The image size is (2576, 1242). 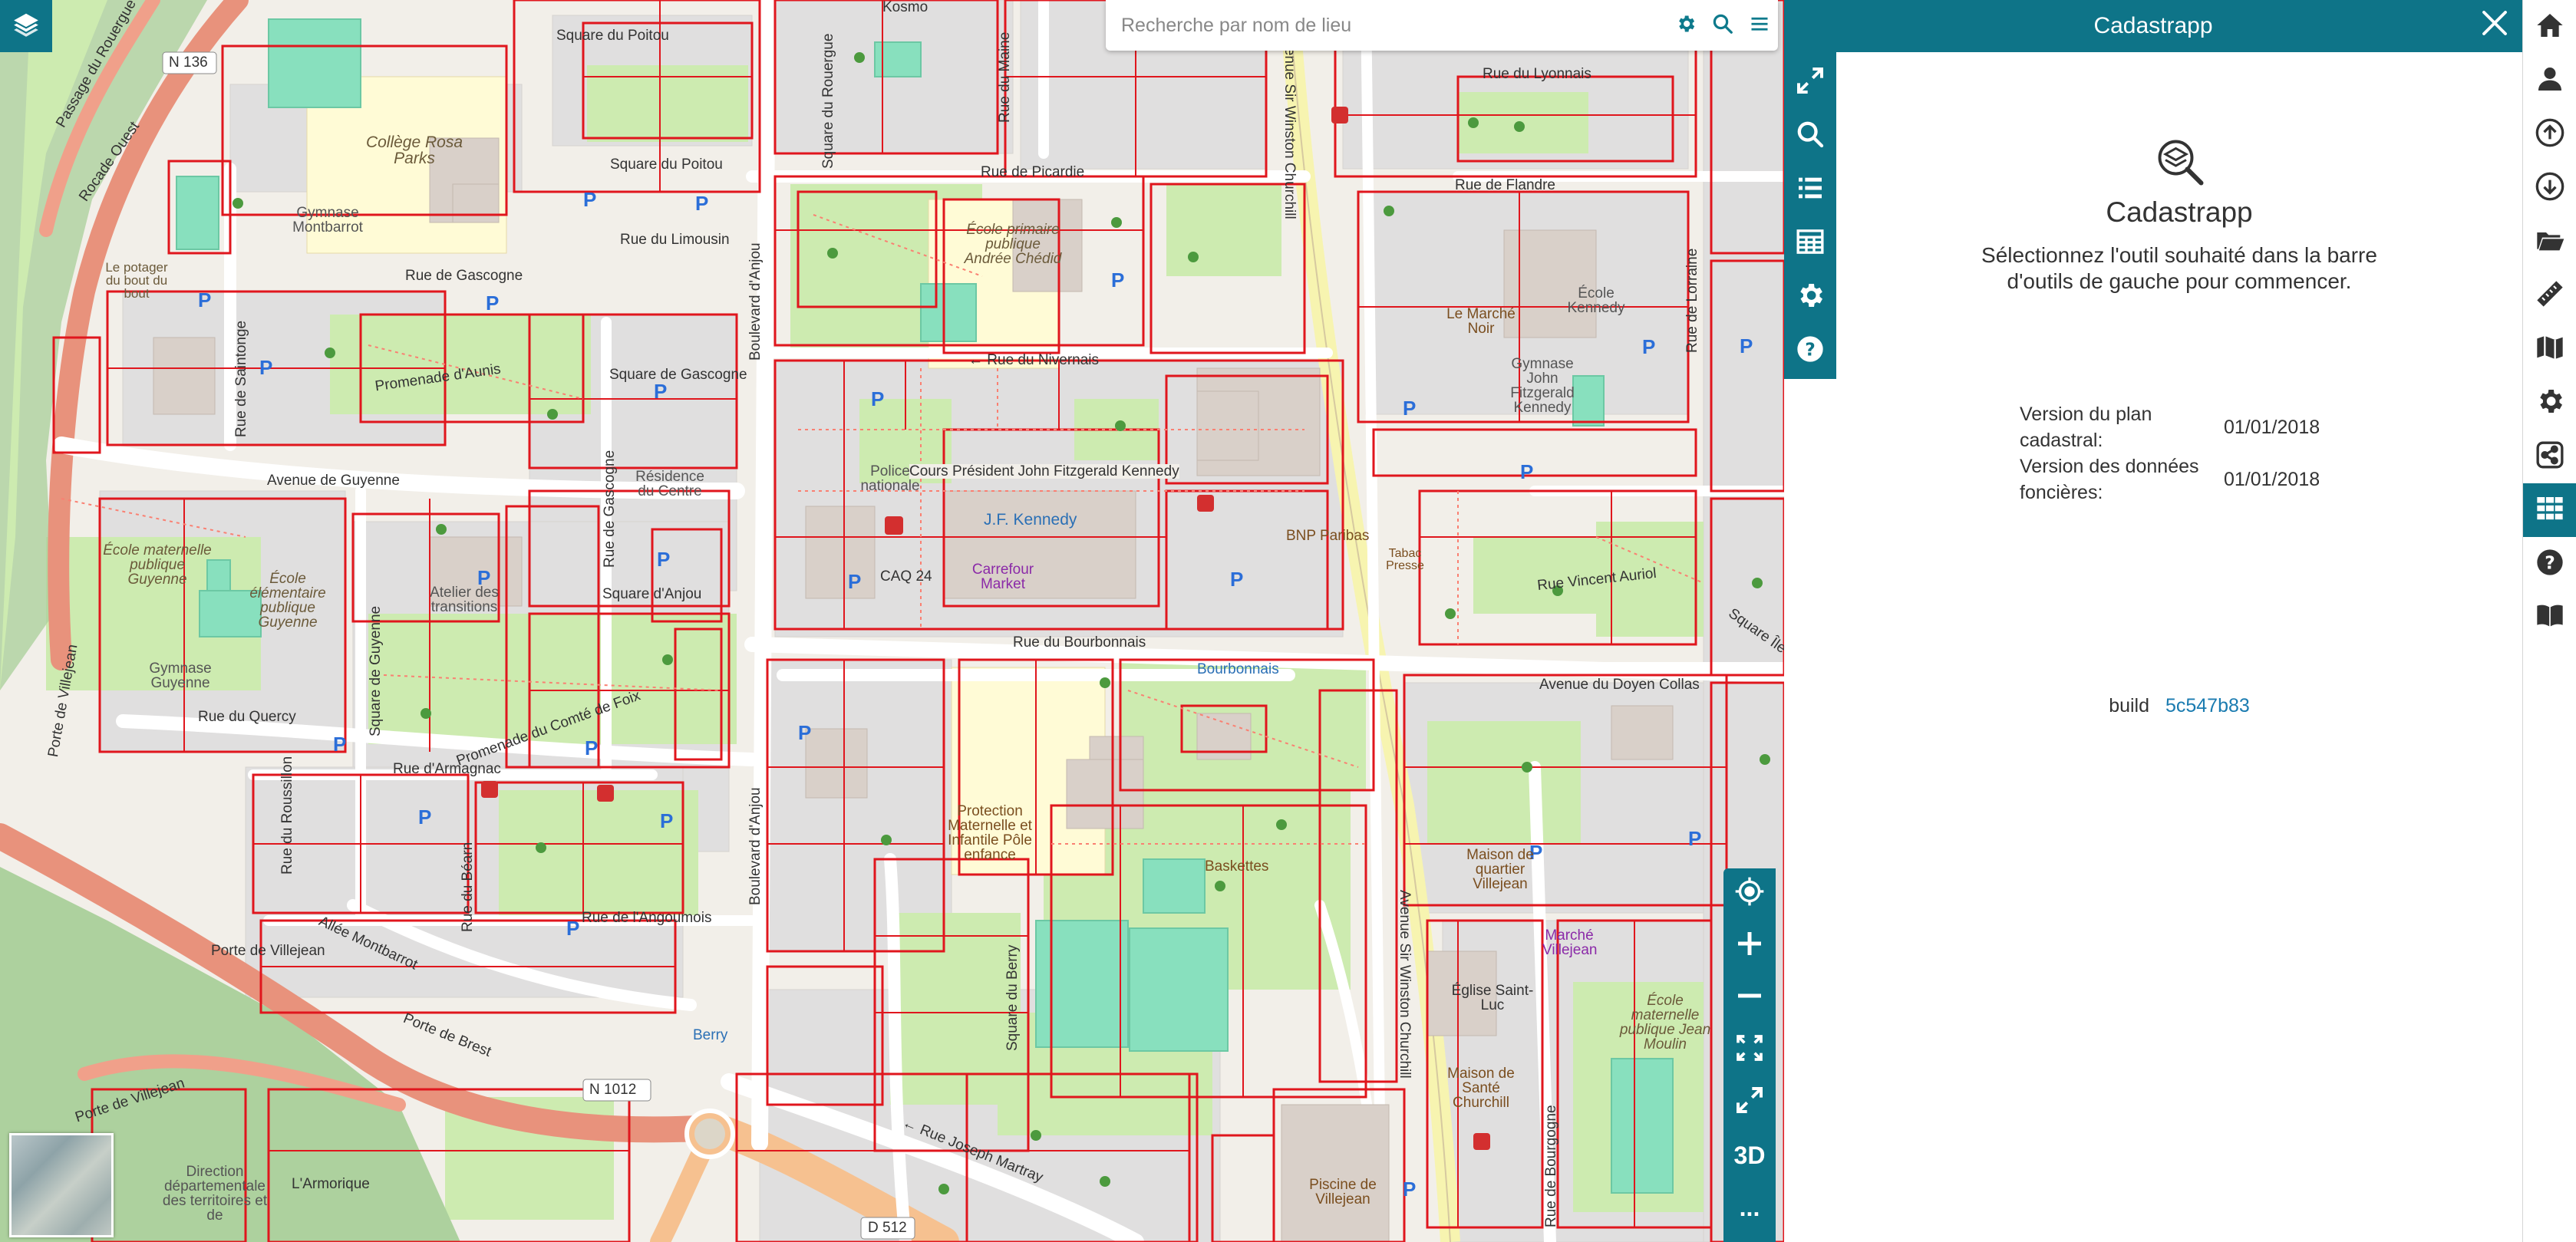 What do you see at coordinates (1692, 300) in the screenshot?
I see `street-label: Rue de Lorraine` at bounding box center [1692, 300].